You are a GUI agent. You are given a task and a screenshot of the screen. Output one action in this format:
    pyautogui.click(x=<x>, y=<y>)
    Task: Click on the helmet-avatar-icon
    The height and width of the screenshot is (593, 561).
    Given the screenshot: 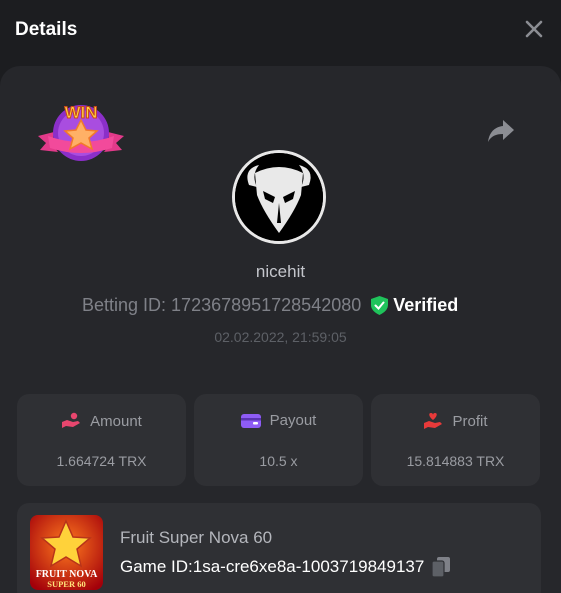 What is the action you would take?
    pyautogui.click(x=279, y=197)
    